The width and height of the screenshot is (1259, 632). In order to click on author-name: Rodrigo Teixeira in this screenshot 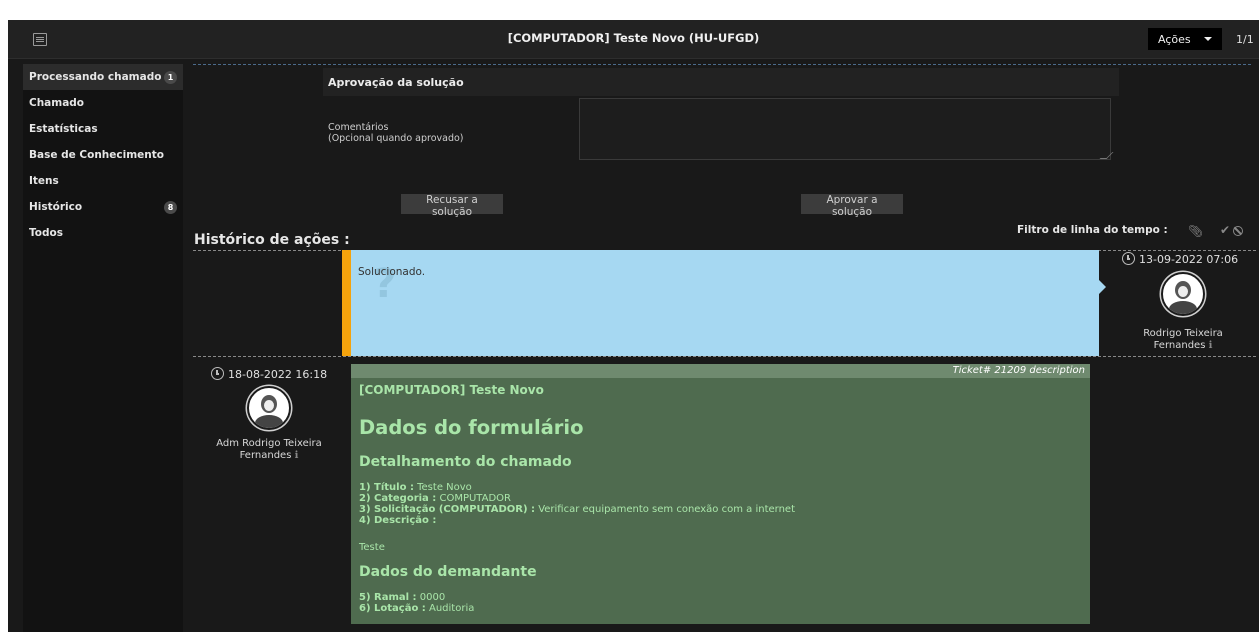, I will do `click(1183, 333)`.